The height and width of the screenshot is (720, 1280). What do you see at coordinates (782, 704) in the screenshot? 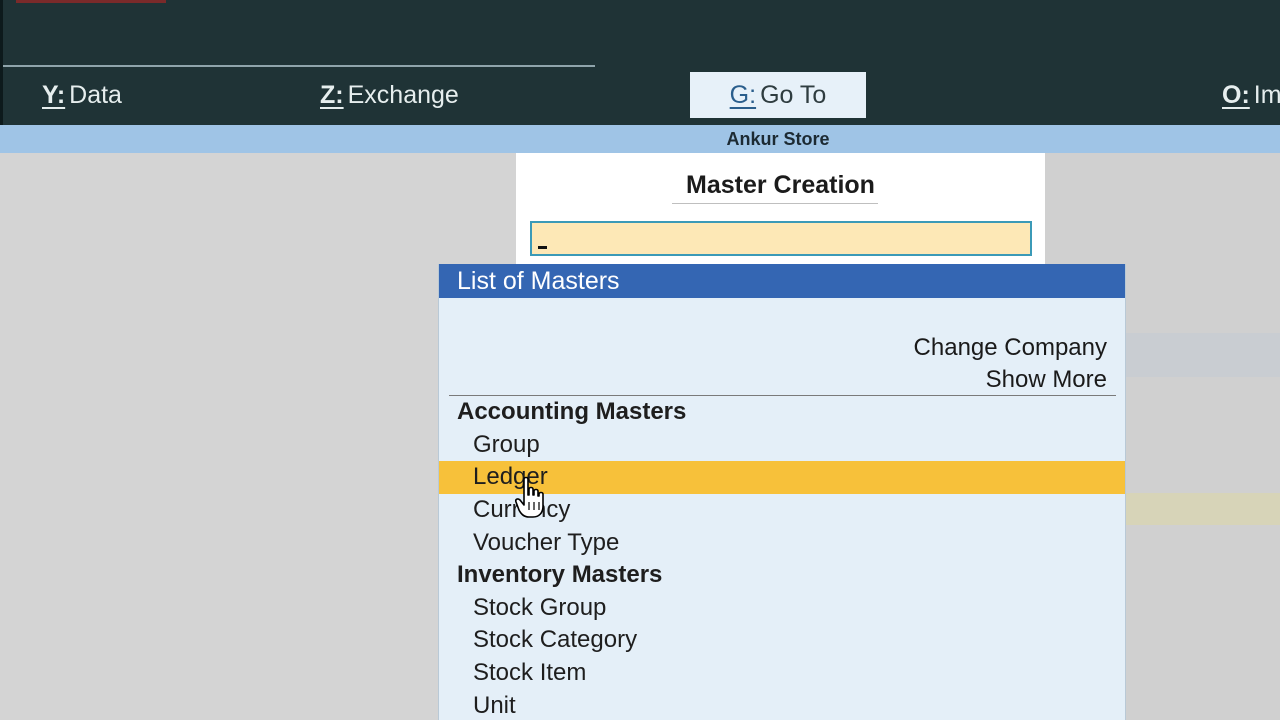
I see `list-item-unit: Unit` at bounding box center [782, 704].